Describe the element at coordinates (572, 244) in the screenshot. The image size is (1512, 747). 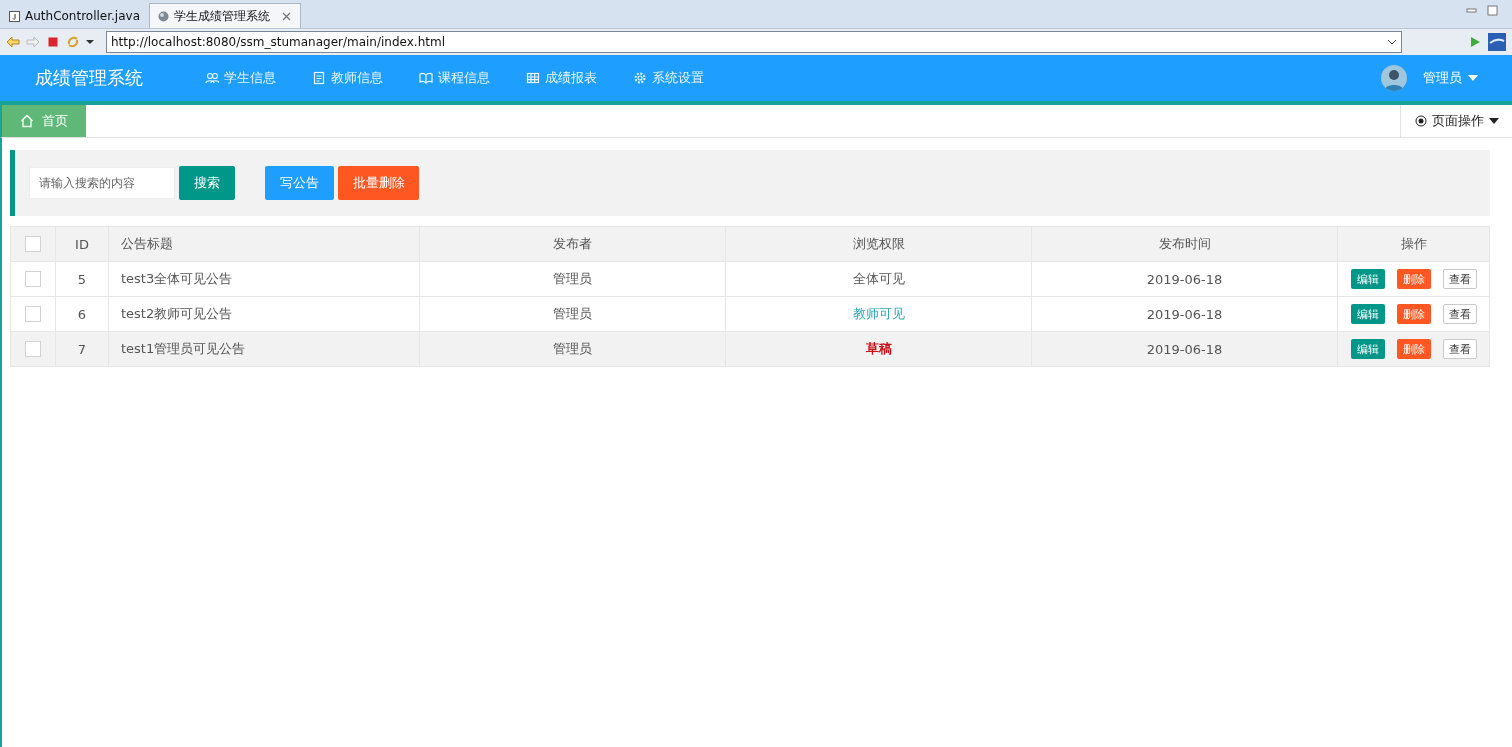
I see `column-header: 发布者` at that location.